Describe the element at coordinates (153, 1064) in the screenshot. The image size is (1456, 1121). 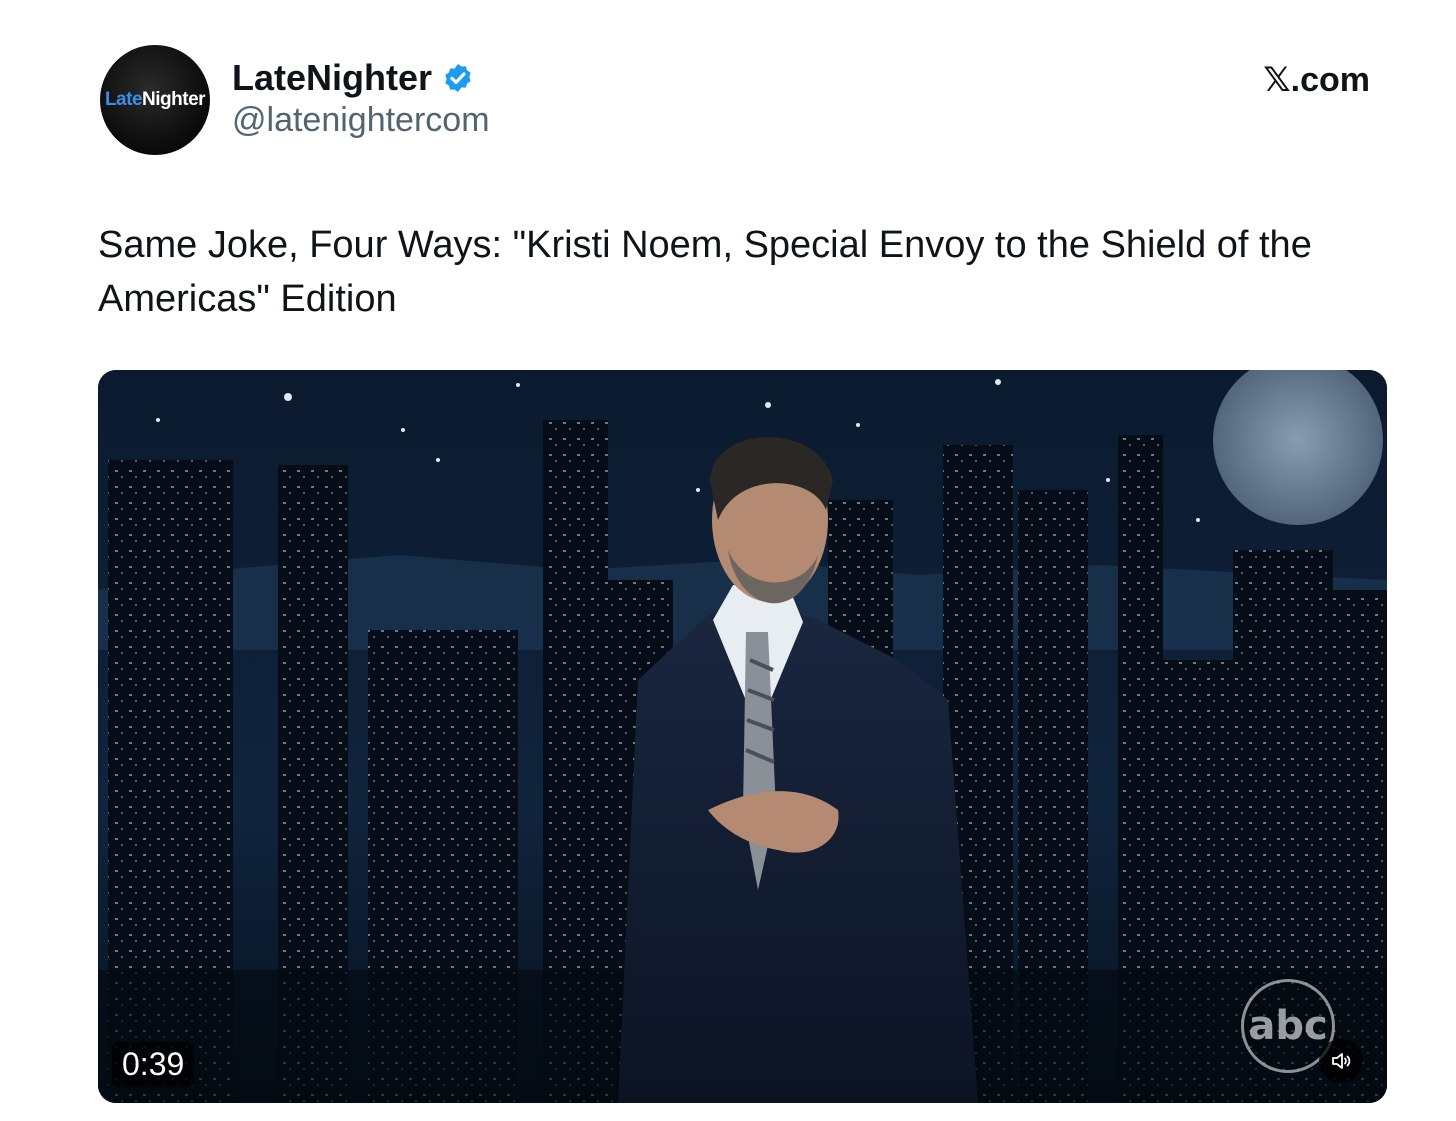
I see `video-duration: 0:39` at that location.